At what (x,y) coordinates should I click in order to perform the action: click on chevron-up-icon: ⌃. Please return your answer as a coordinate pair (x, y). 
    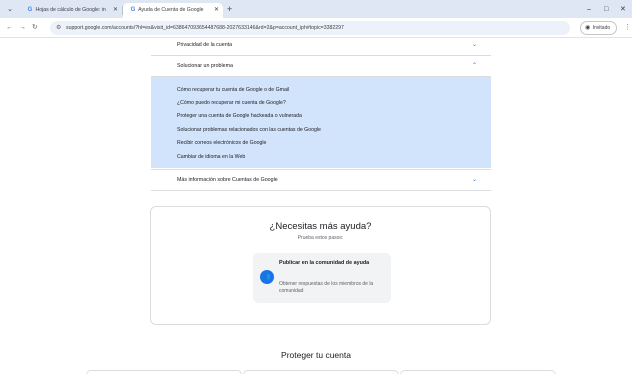
    Looking at the image, I should click on (474, 66).